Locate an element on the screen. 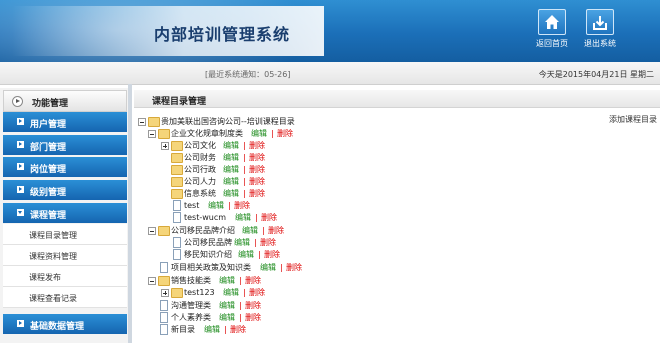  sidebar-item-label: 课程管理 is located at coordinates (48, 216).